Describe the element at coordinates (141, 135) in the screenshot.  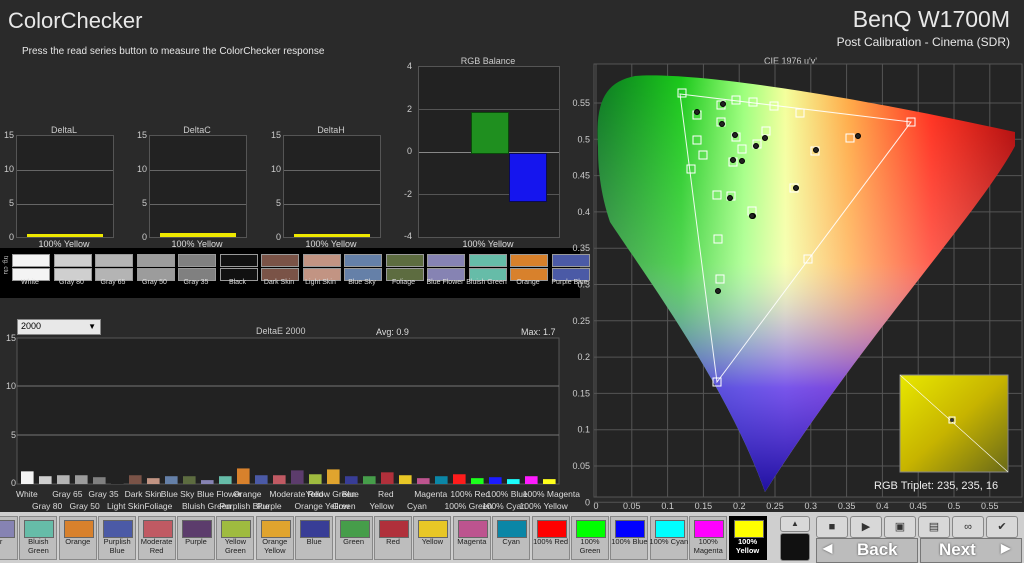
I see `tick-label: 15` at that location.